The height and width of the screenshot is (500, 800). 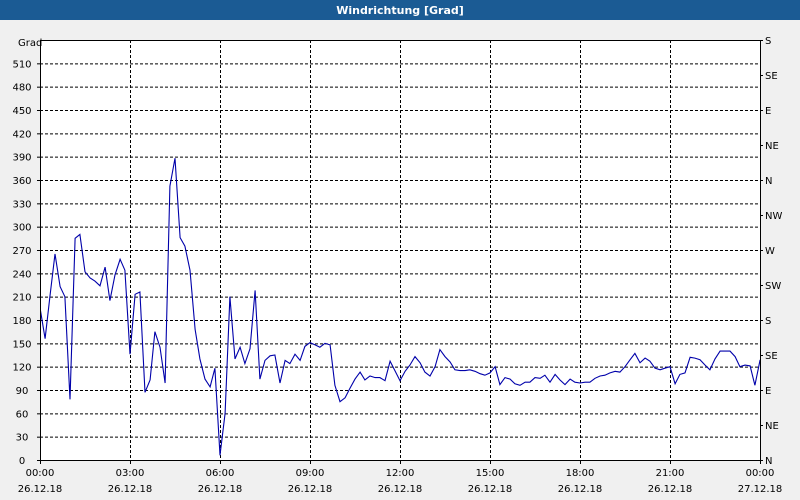 What do you see at coordinates (21, 111) in the screenshot?
I see `y-tick-label: 450` at bounding box center [21, 111].